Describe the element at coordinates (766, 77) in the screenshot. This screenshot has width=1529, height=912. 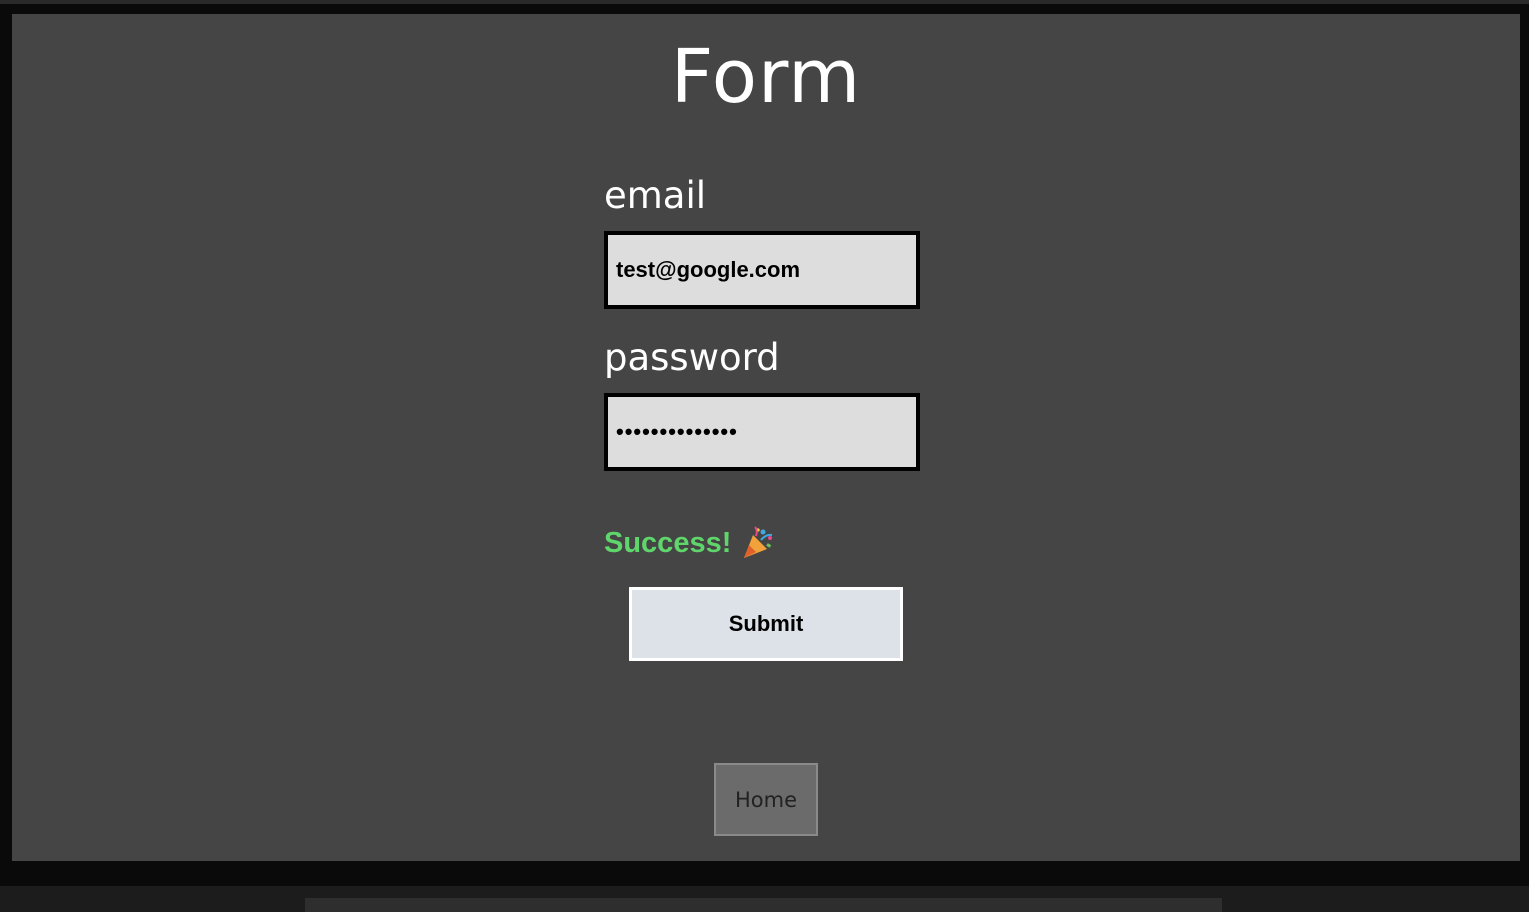
I see `page-title: Form` at that location.